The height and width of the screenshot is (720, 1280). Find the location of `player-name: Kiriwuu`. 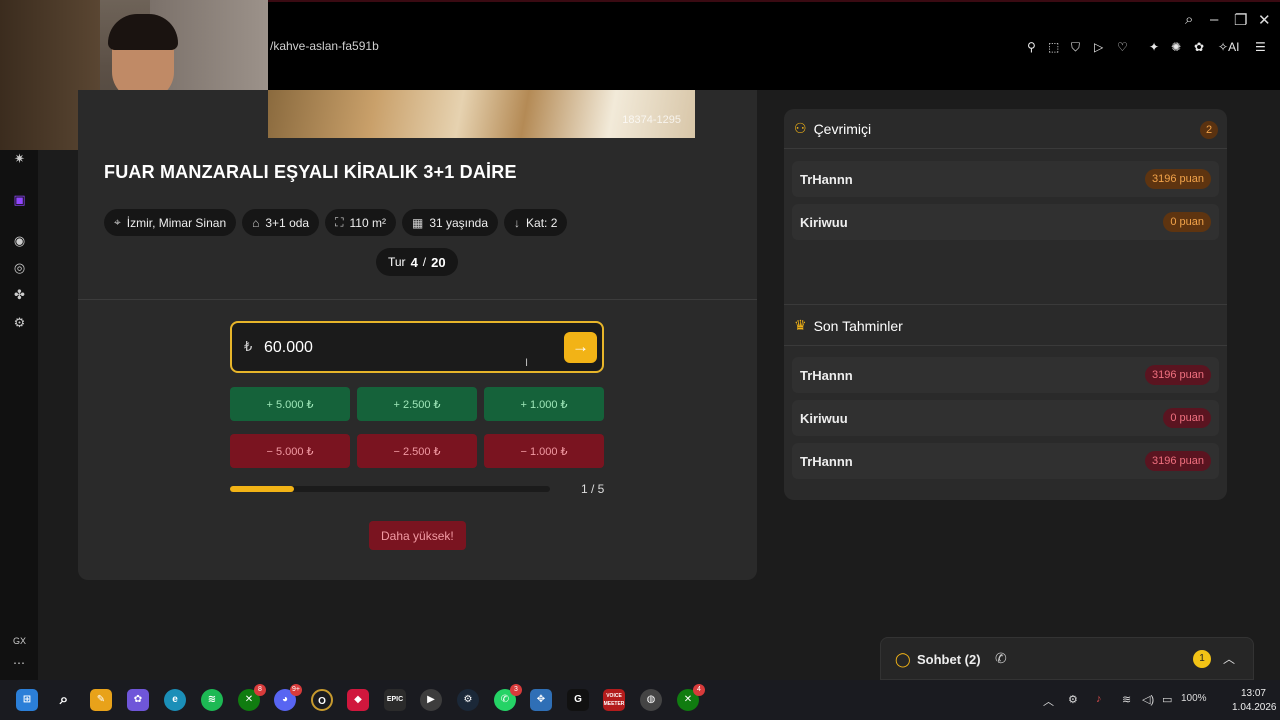

player-name: Kiriwuu is located at coordinates (824, 418).